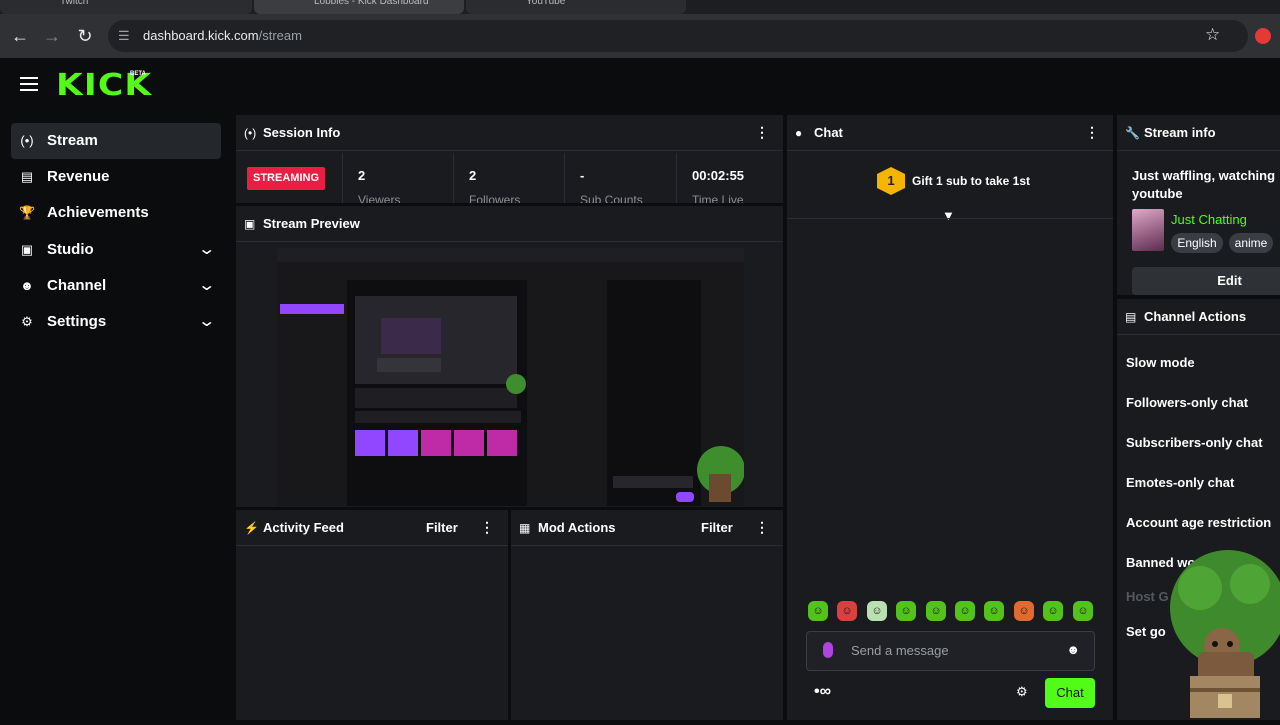 Image resolution: width=1280 pixels, height=725 pixels. Describe the element at coordinates (611, 198) in the screenshot. I see `stat-label: Sub Counts` at that location.